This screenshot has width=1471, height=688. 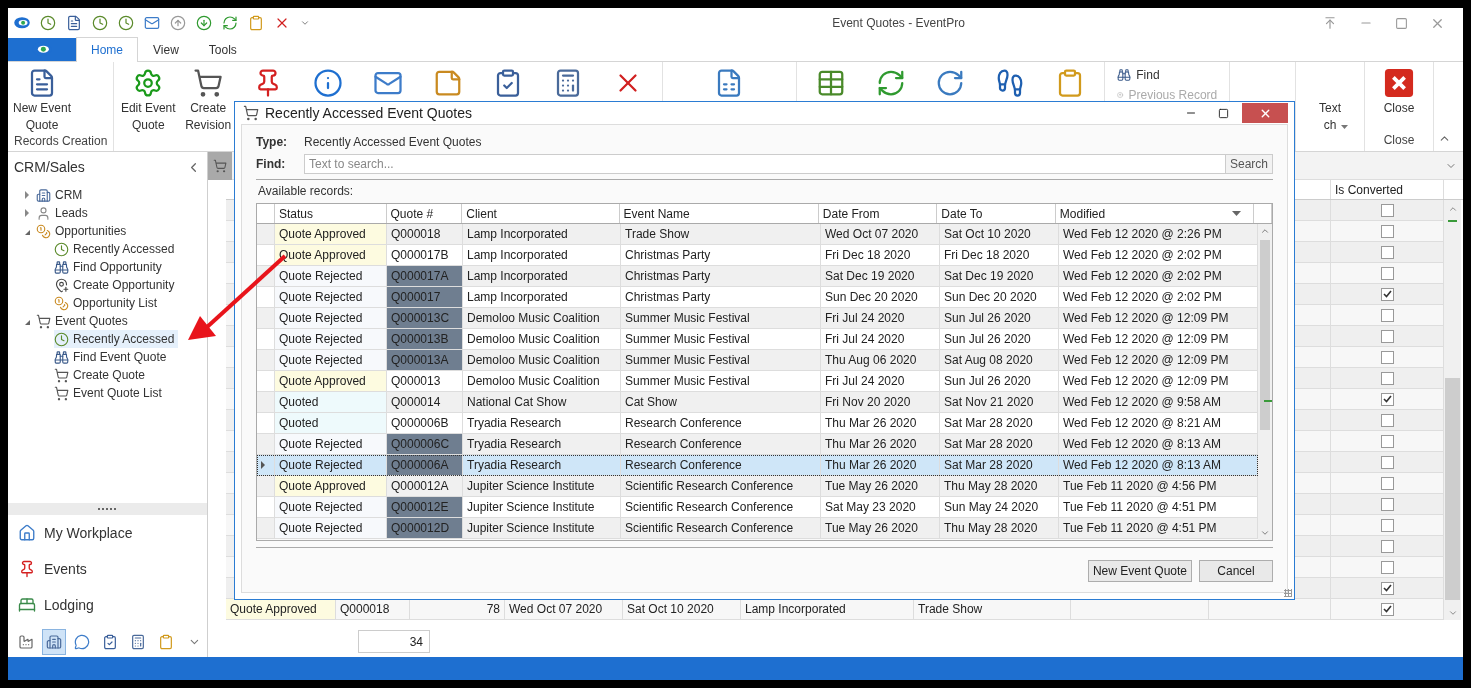 I want to click on ribbon-button: Create Revision, so click(x=208, y=100).